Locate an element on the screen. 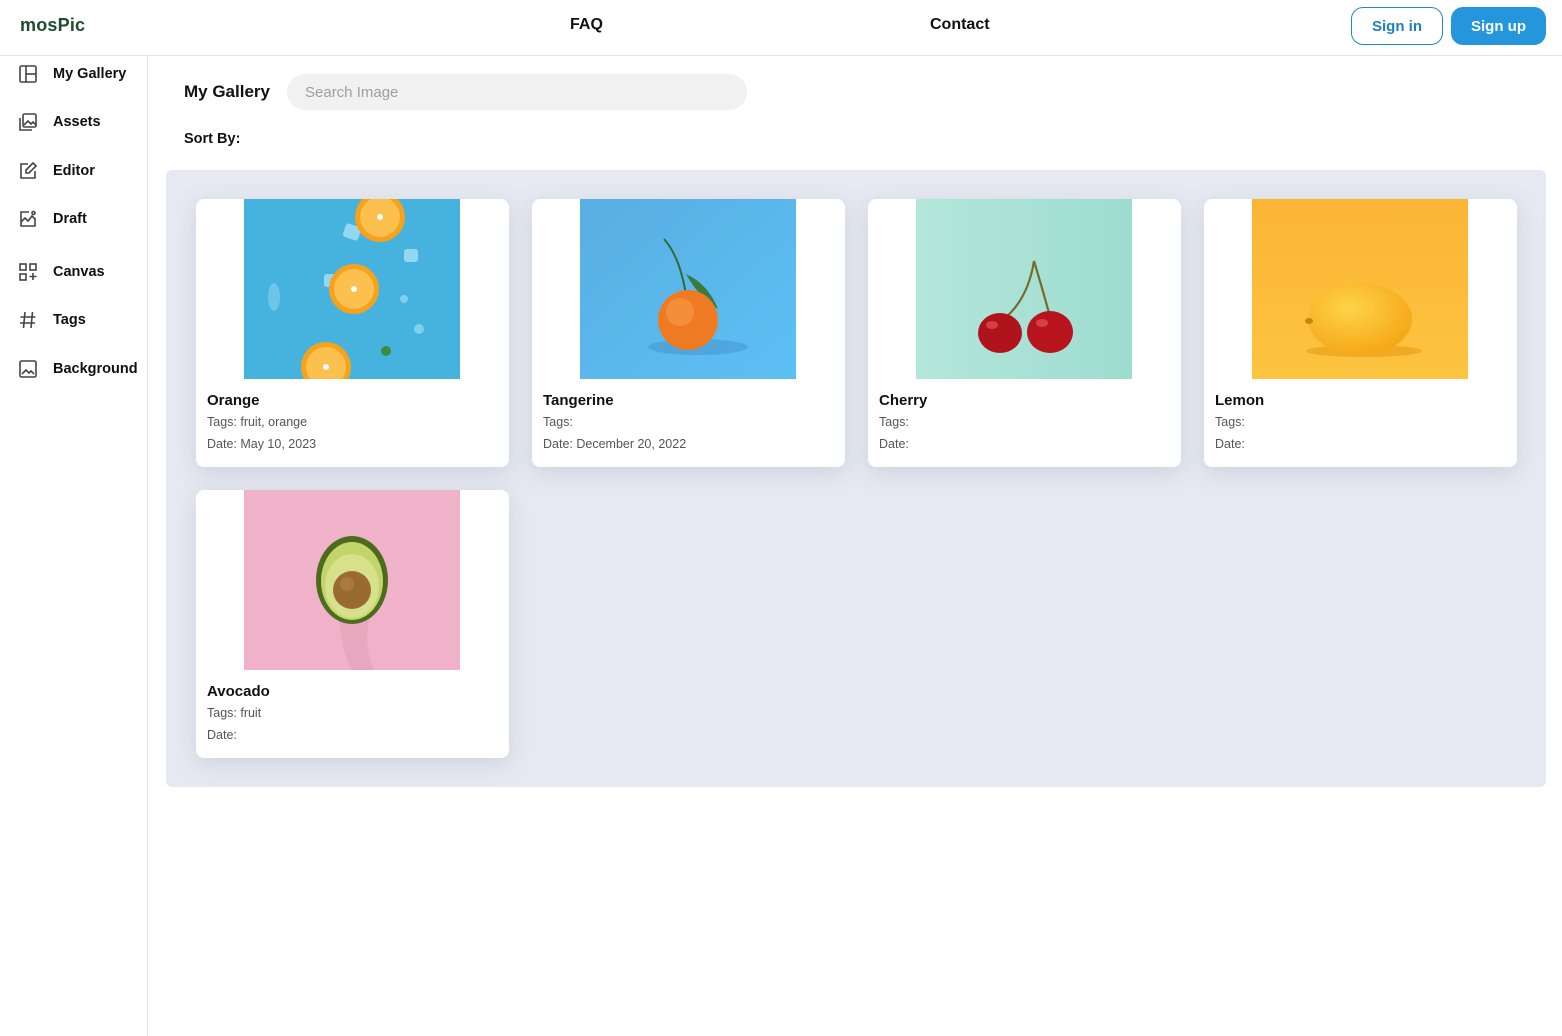 This screenshot has width=1562, height=1036. top-navbar: mosPic FAQ Contact Sign in Sign up is located at coordinates (781, 28).